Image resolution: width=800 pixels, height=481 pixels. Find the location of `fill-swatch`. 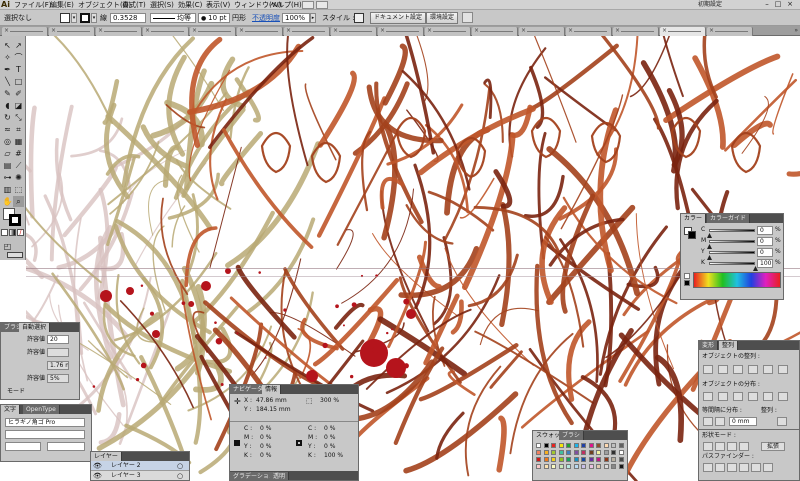

fill-swatch is located at coordinates (65, 18).